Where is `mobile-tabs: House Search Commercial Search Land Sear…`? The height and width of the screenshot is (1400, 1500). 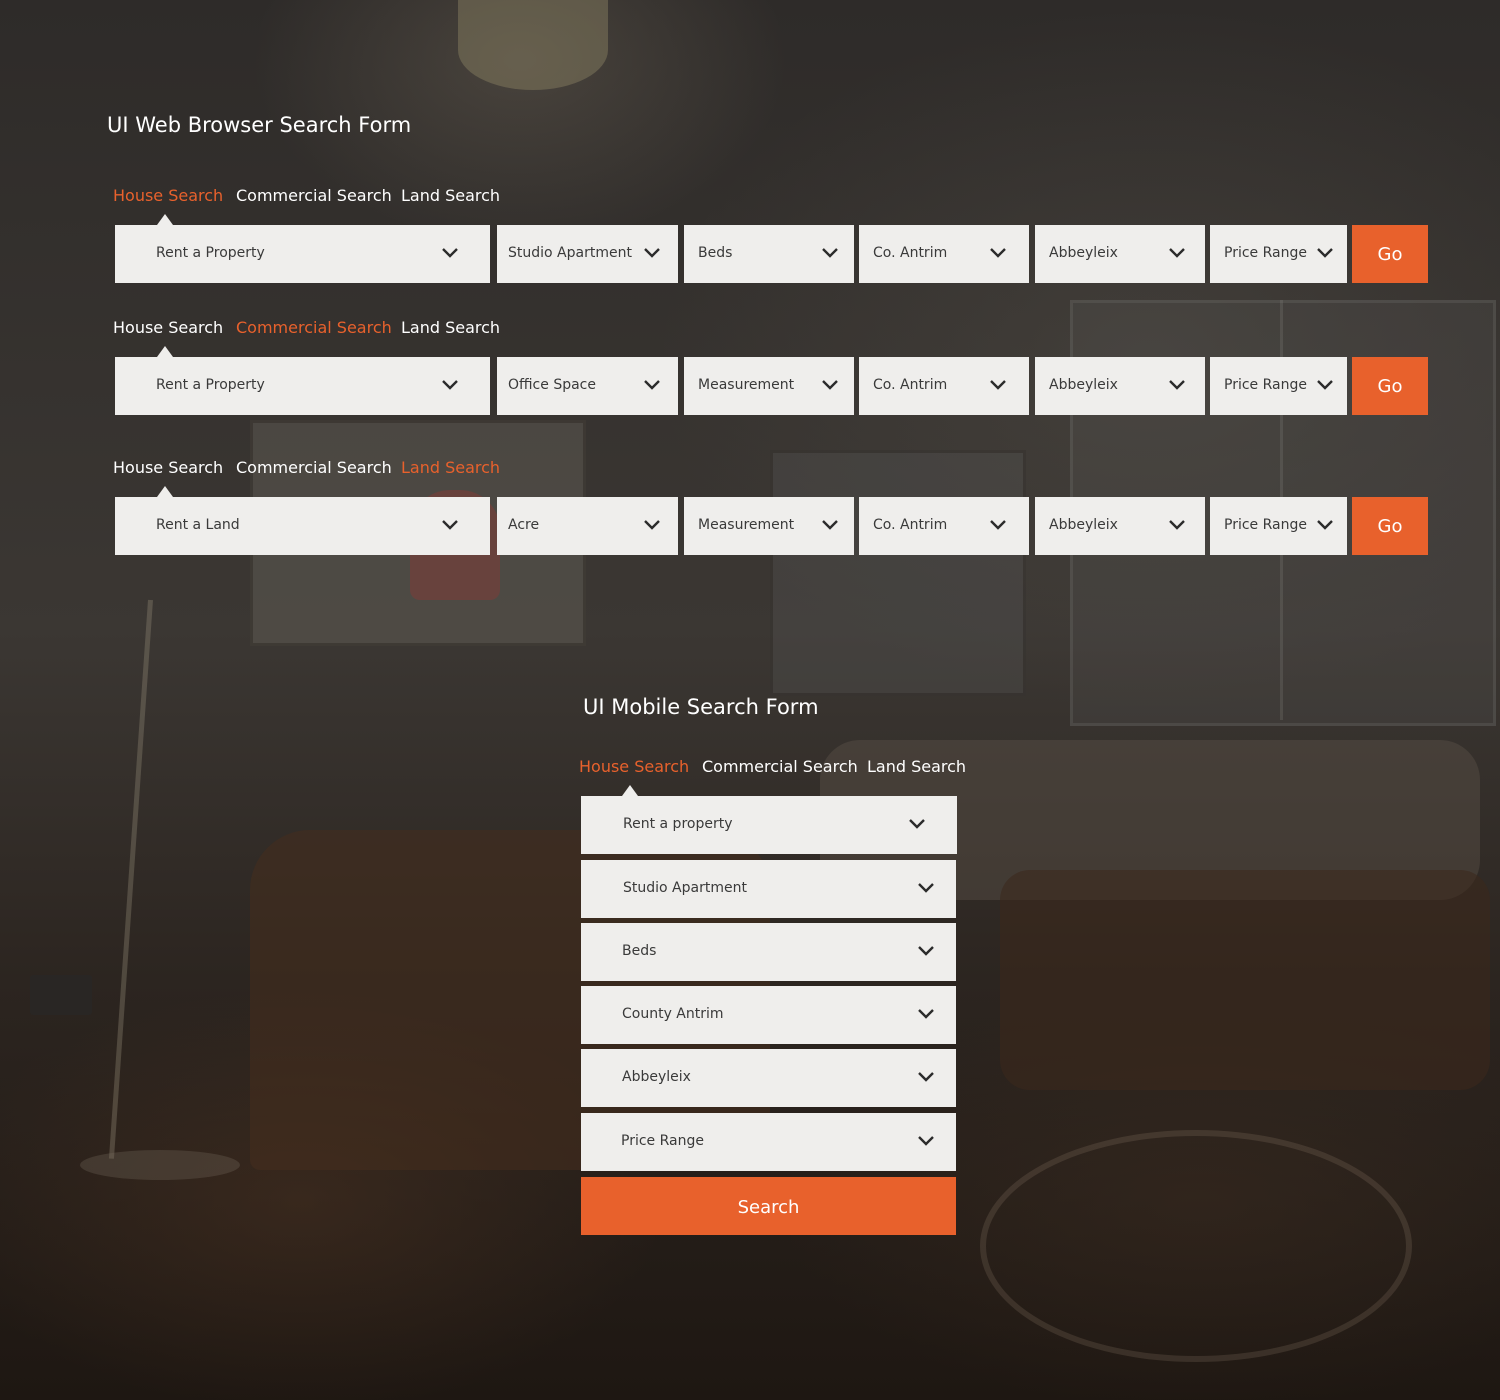
mobile-tabs: House Search Commercial Search Land Sear… is located at coordinates (774, 772).